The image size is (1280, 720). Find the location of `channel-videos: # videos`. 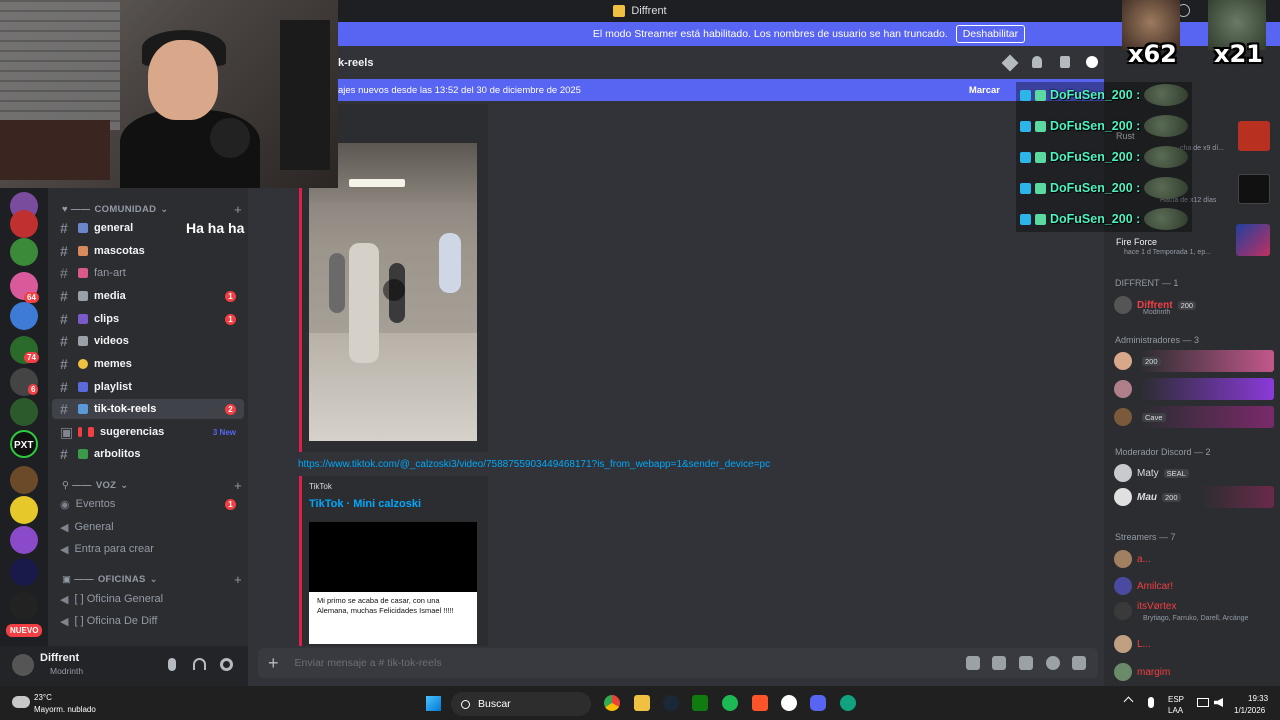

channel-videos: # videos is located at coordinates (148, 341).